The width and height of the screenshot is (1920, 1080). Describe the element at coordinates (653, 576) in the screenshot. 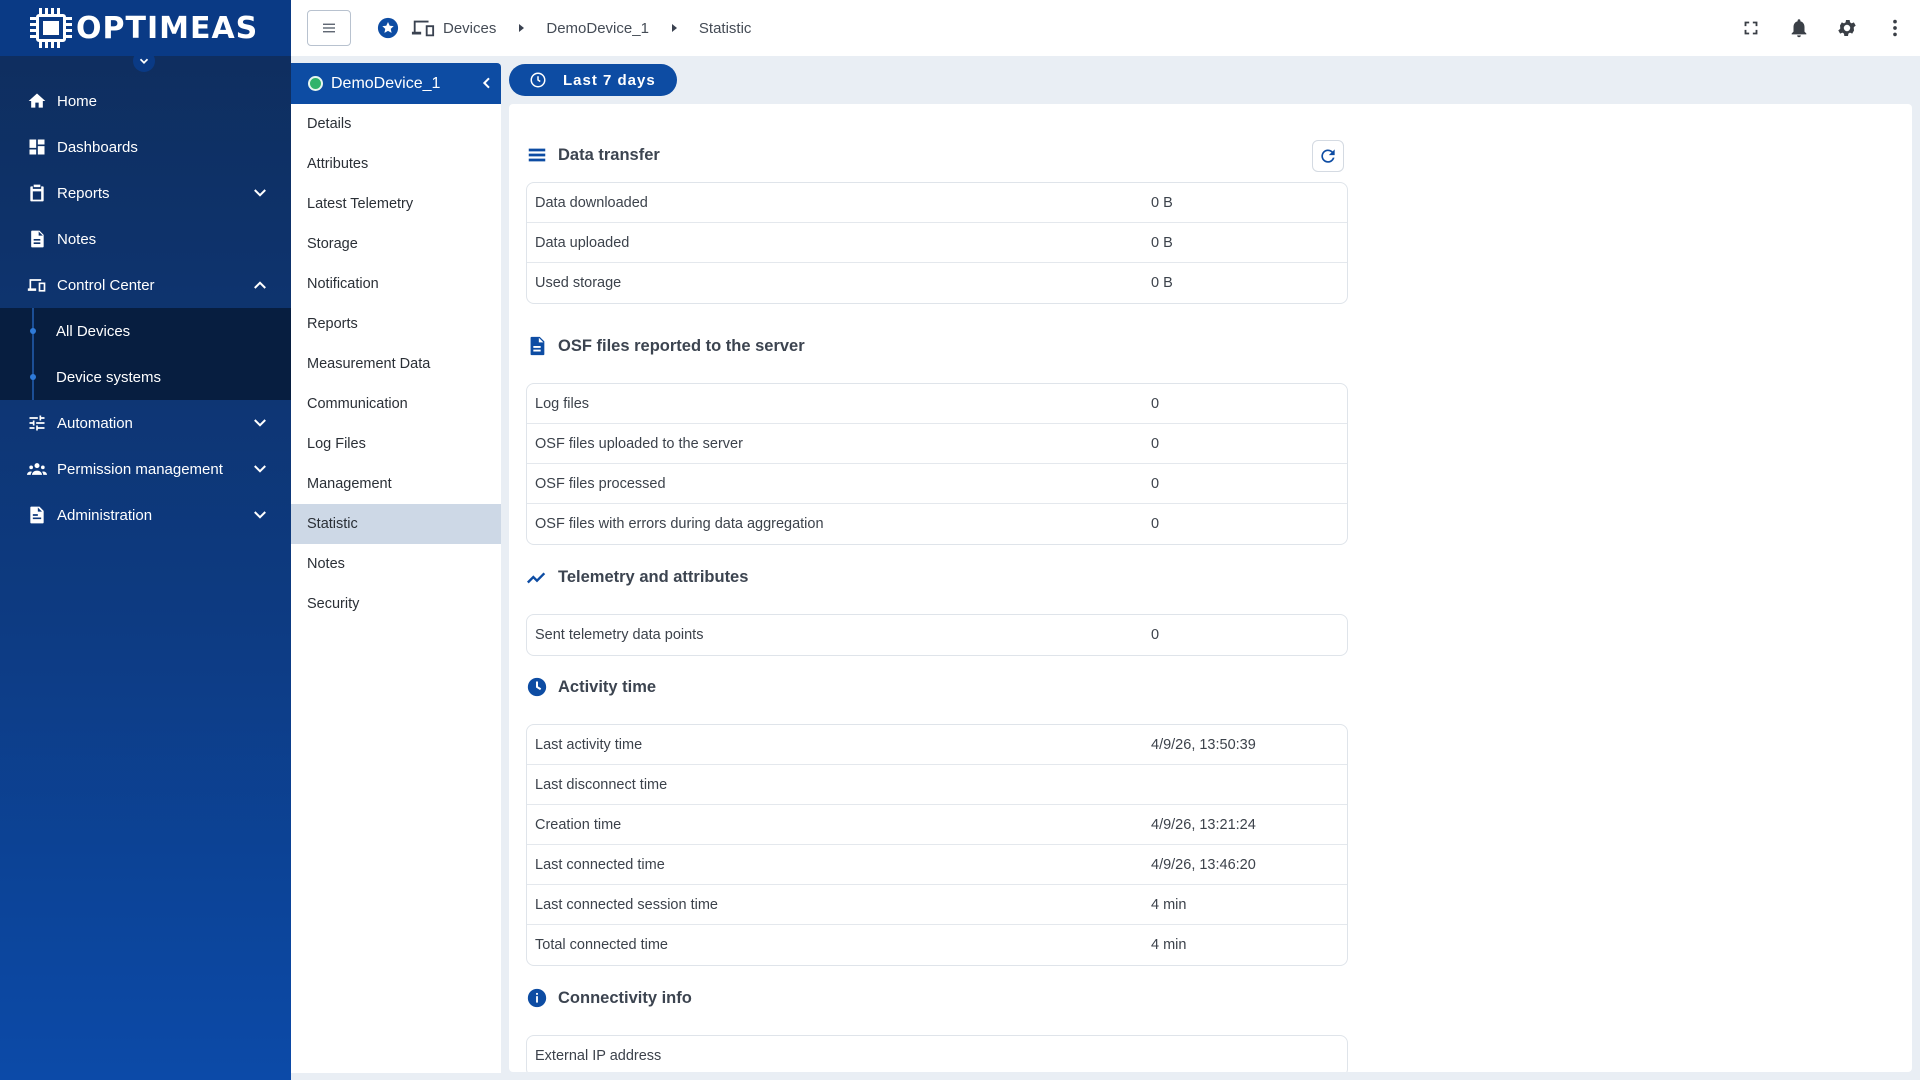

I see `section-title: Telemetry and attributes` at that location.